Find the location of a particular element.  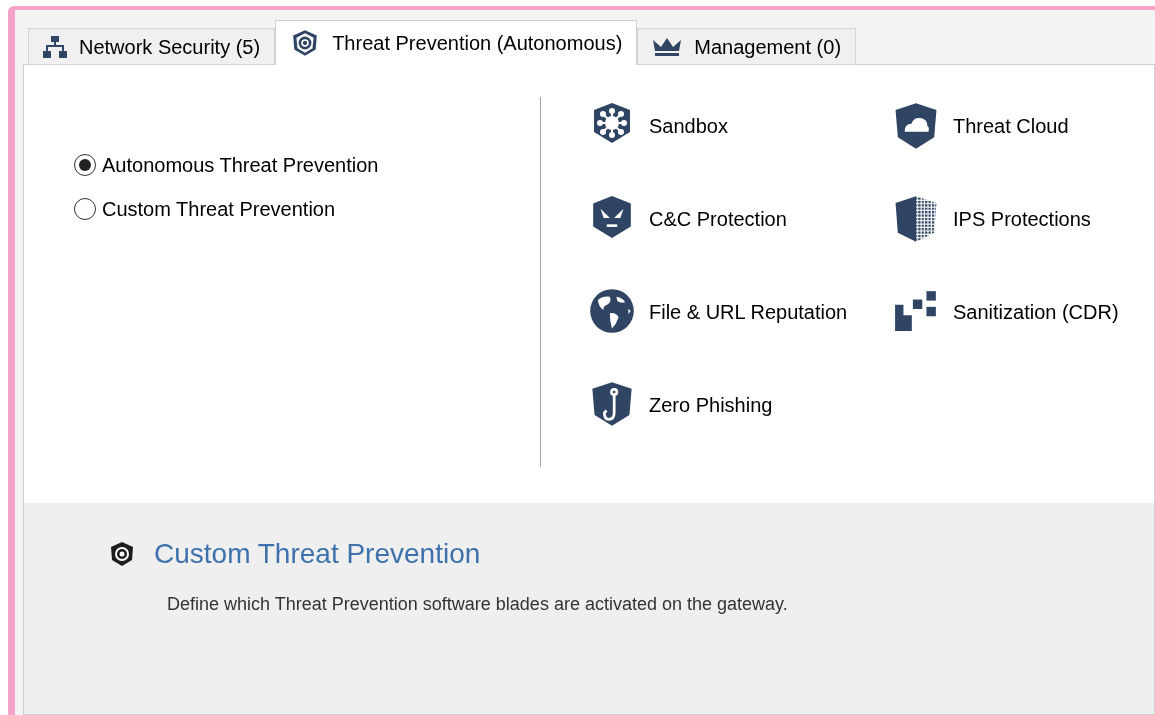

blade-label: Sandbox is located at coordinates (688, 126).